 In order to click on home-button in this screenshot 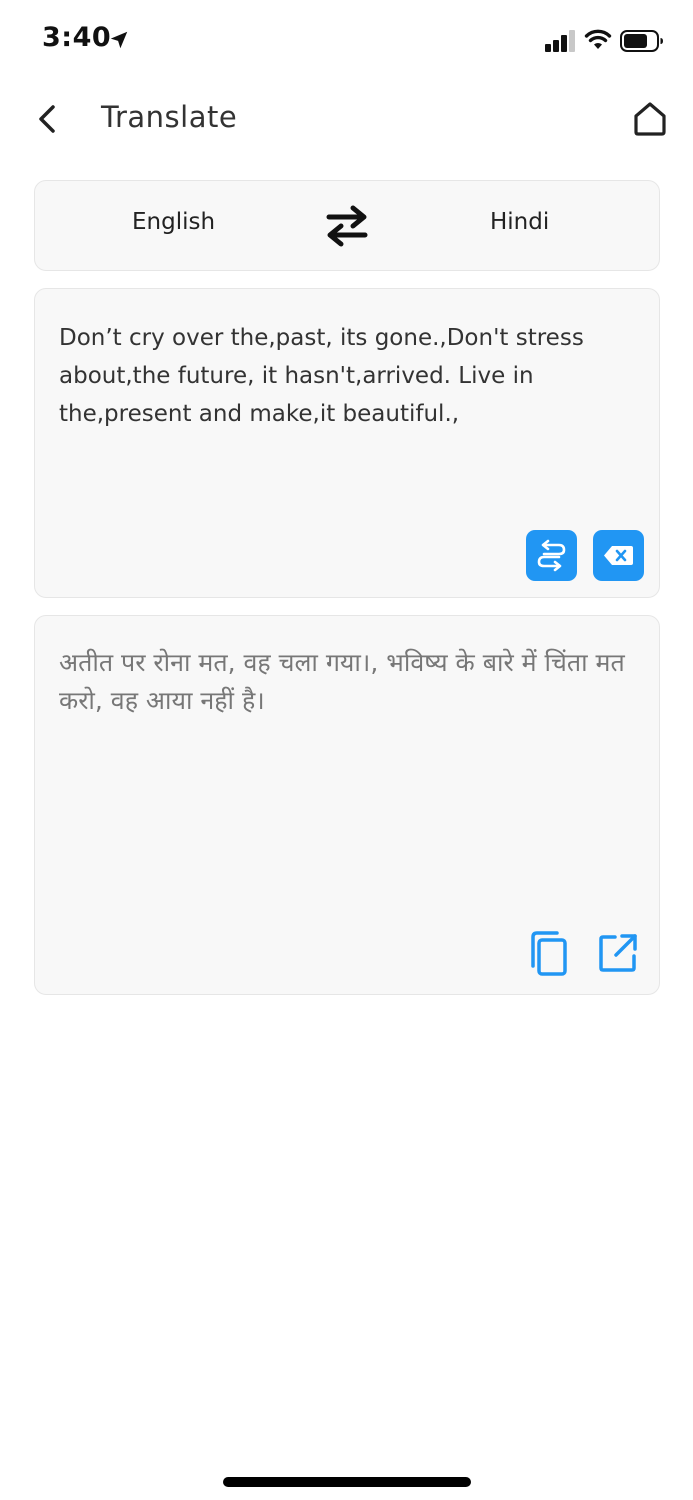, I will do `click(650, 119)`.